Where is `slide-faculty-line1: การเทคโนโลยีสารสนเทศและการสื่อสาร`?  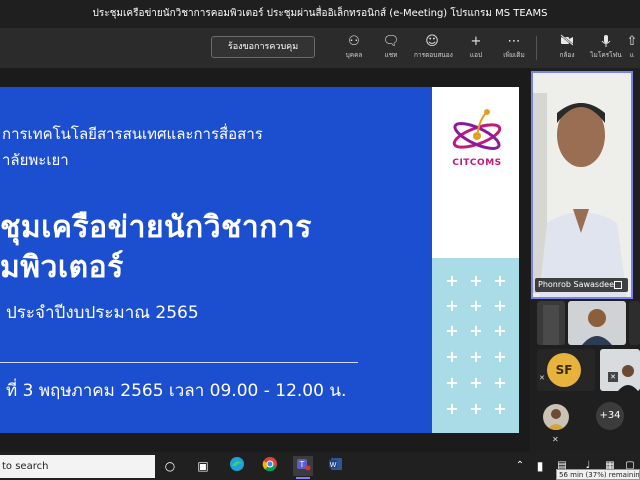
slide-faculty-line1: การเทคโนโลยีสารสนเทศและการสื่อสาร is located at coordinates (132, 134).